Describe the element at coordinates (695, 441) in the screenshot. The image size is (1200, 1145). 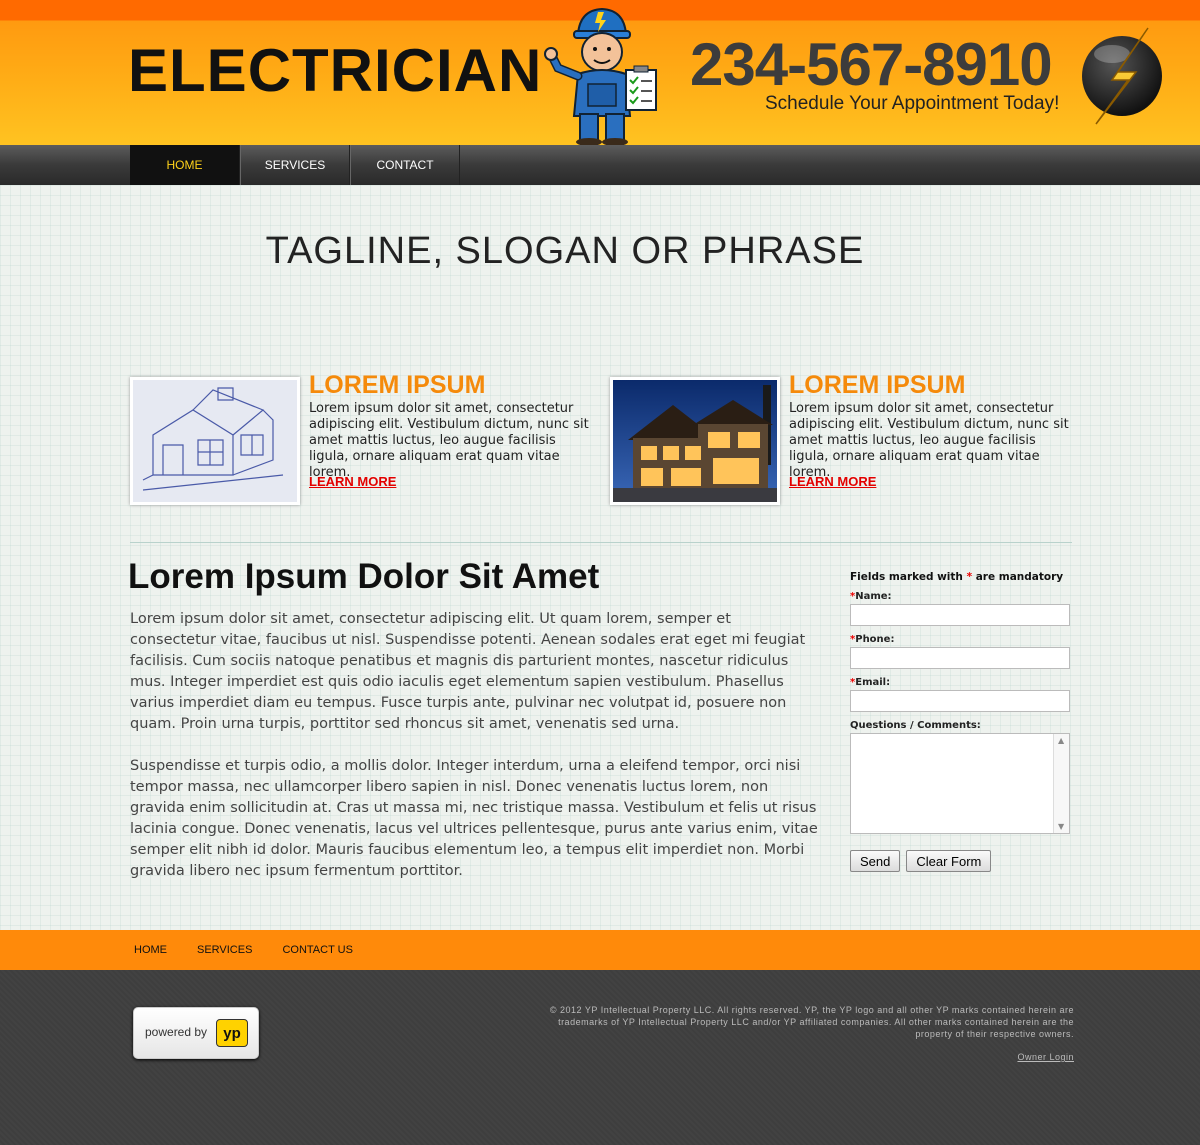
I see `lit-house-image` at that location.